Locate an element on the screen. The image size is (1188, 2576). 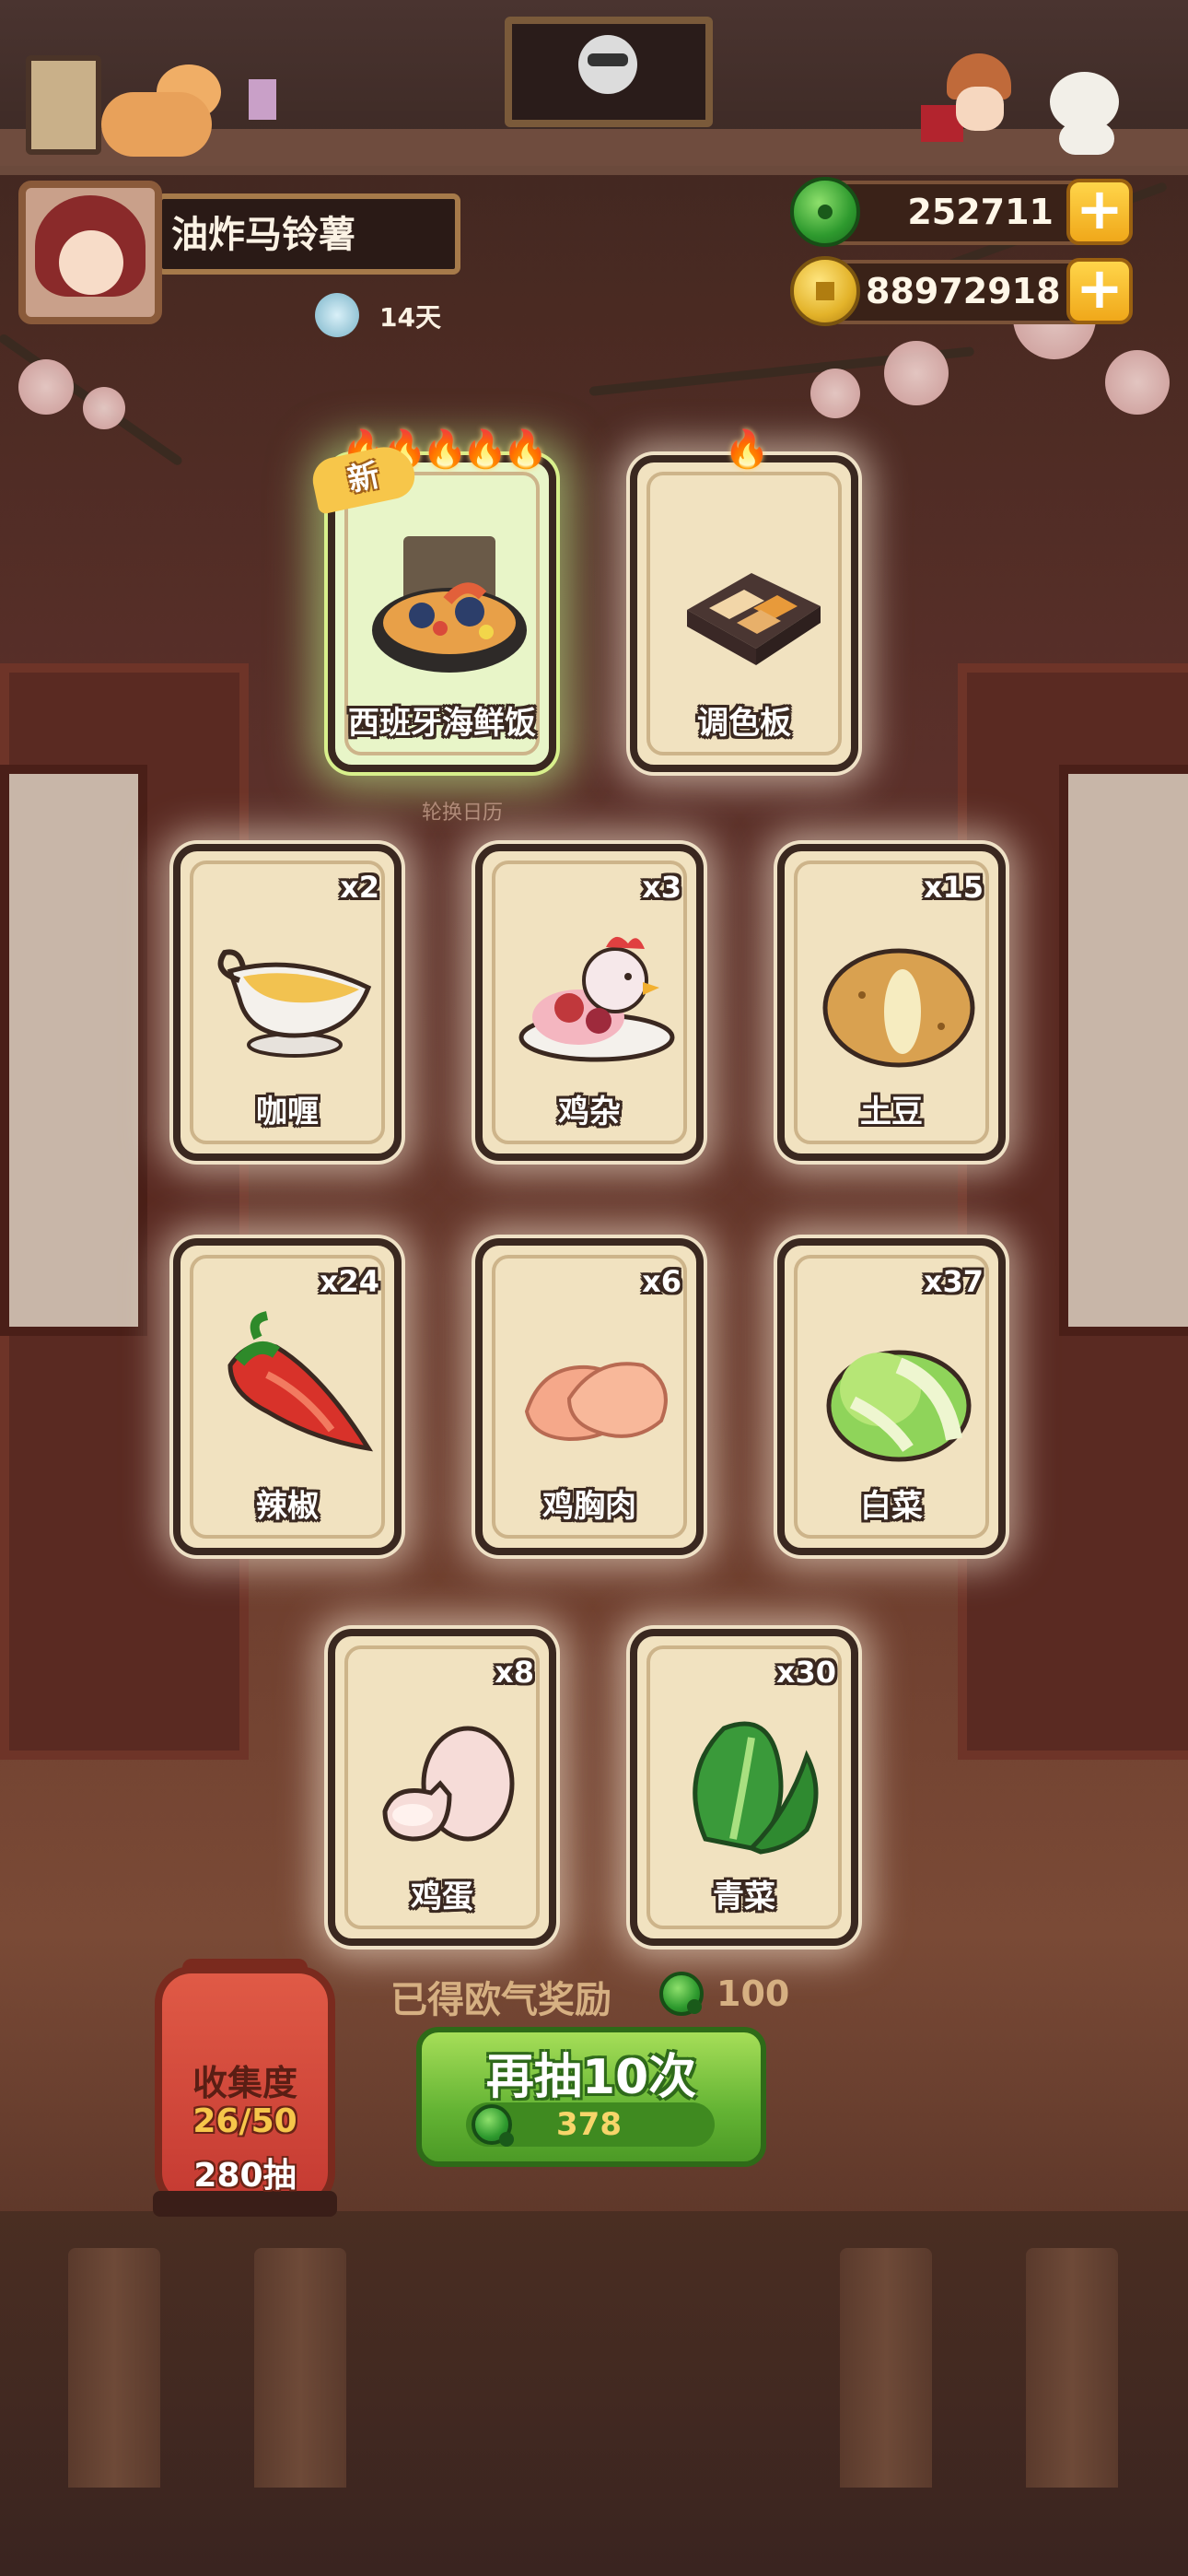
collection-progress: 26/50 is located at coordinates (244, 2121).